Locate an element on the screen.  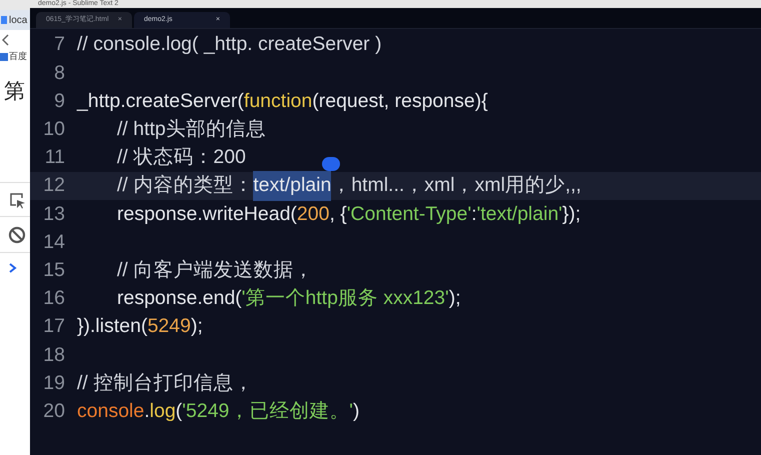
line-number: 12 is located at coordinates (53, 185).